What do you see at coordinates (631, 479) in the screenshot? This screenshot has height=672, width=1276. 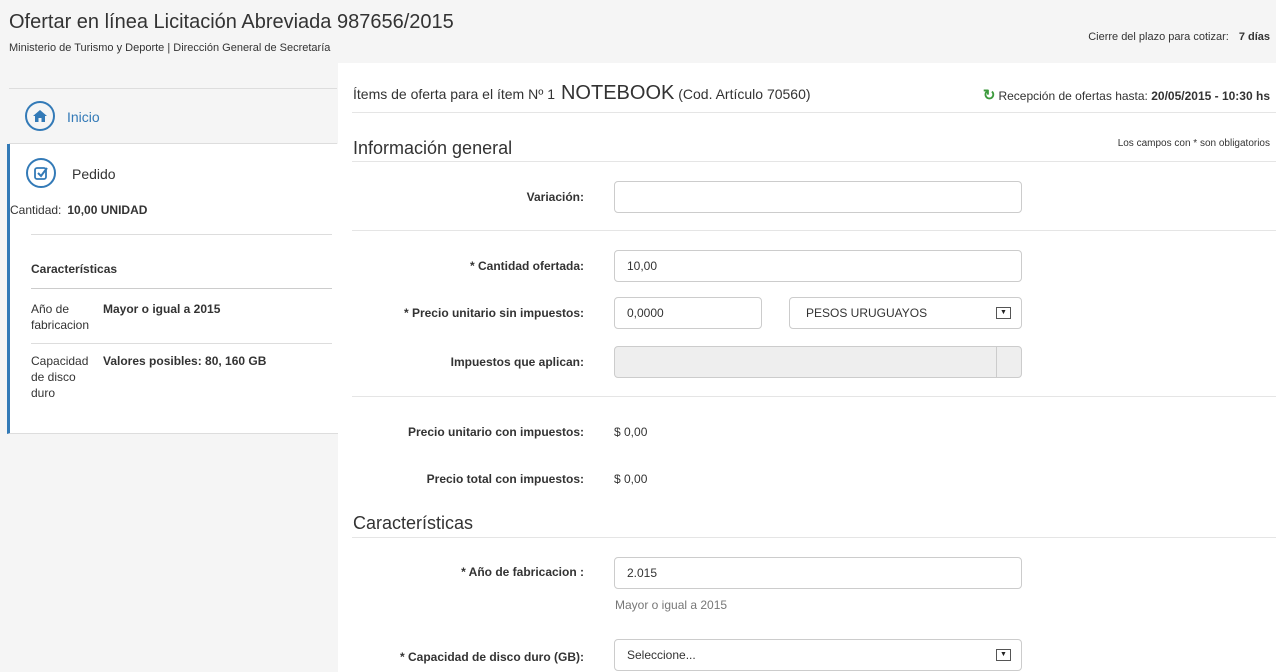 I see `precio-total-value: $ 0,00` at bounding box center [631, 479].